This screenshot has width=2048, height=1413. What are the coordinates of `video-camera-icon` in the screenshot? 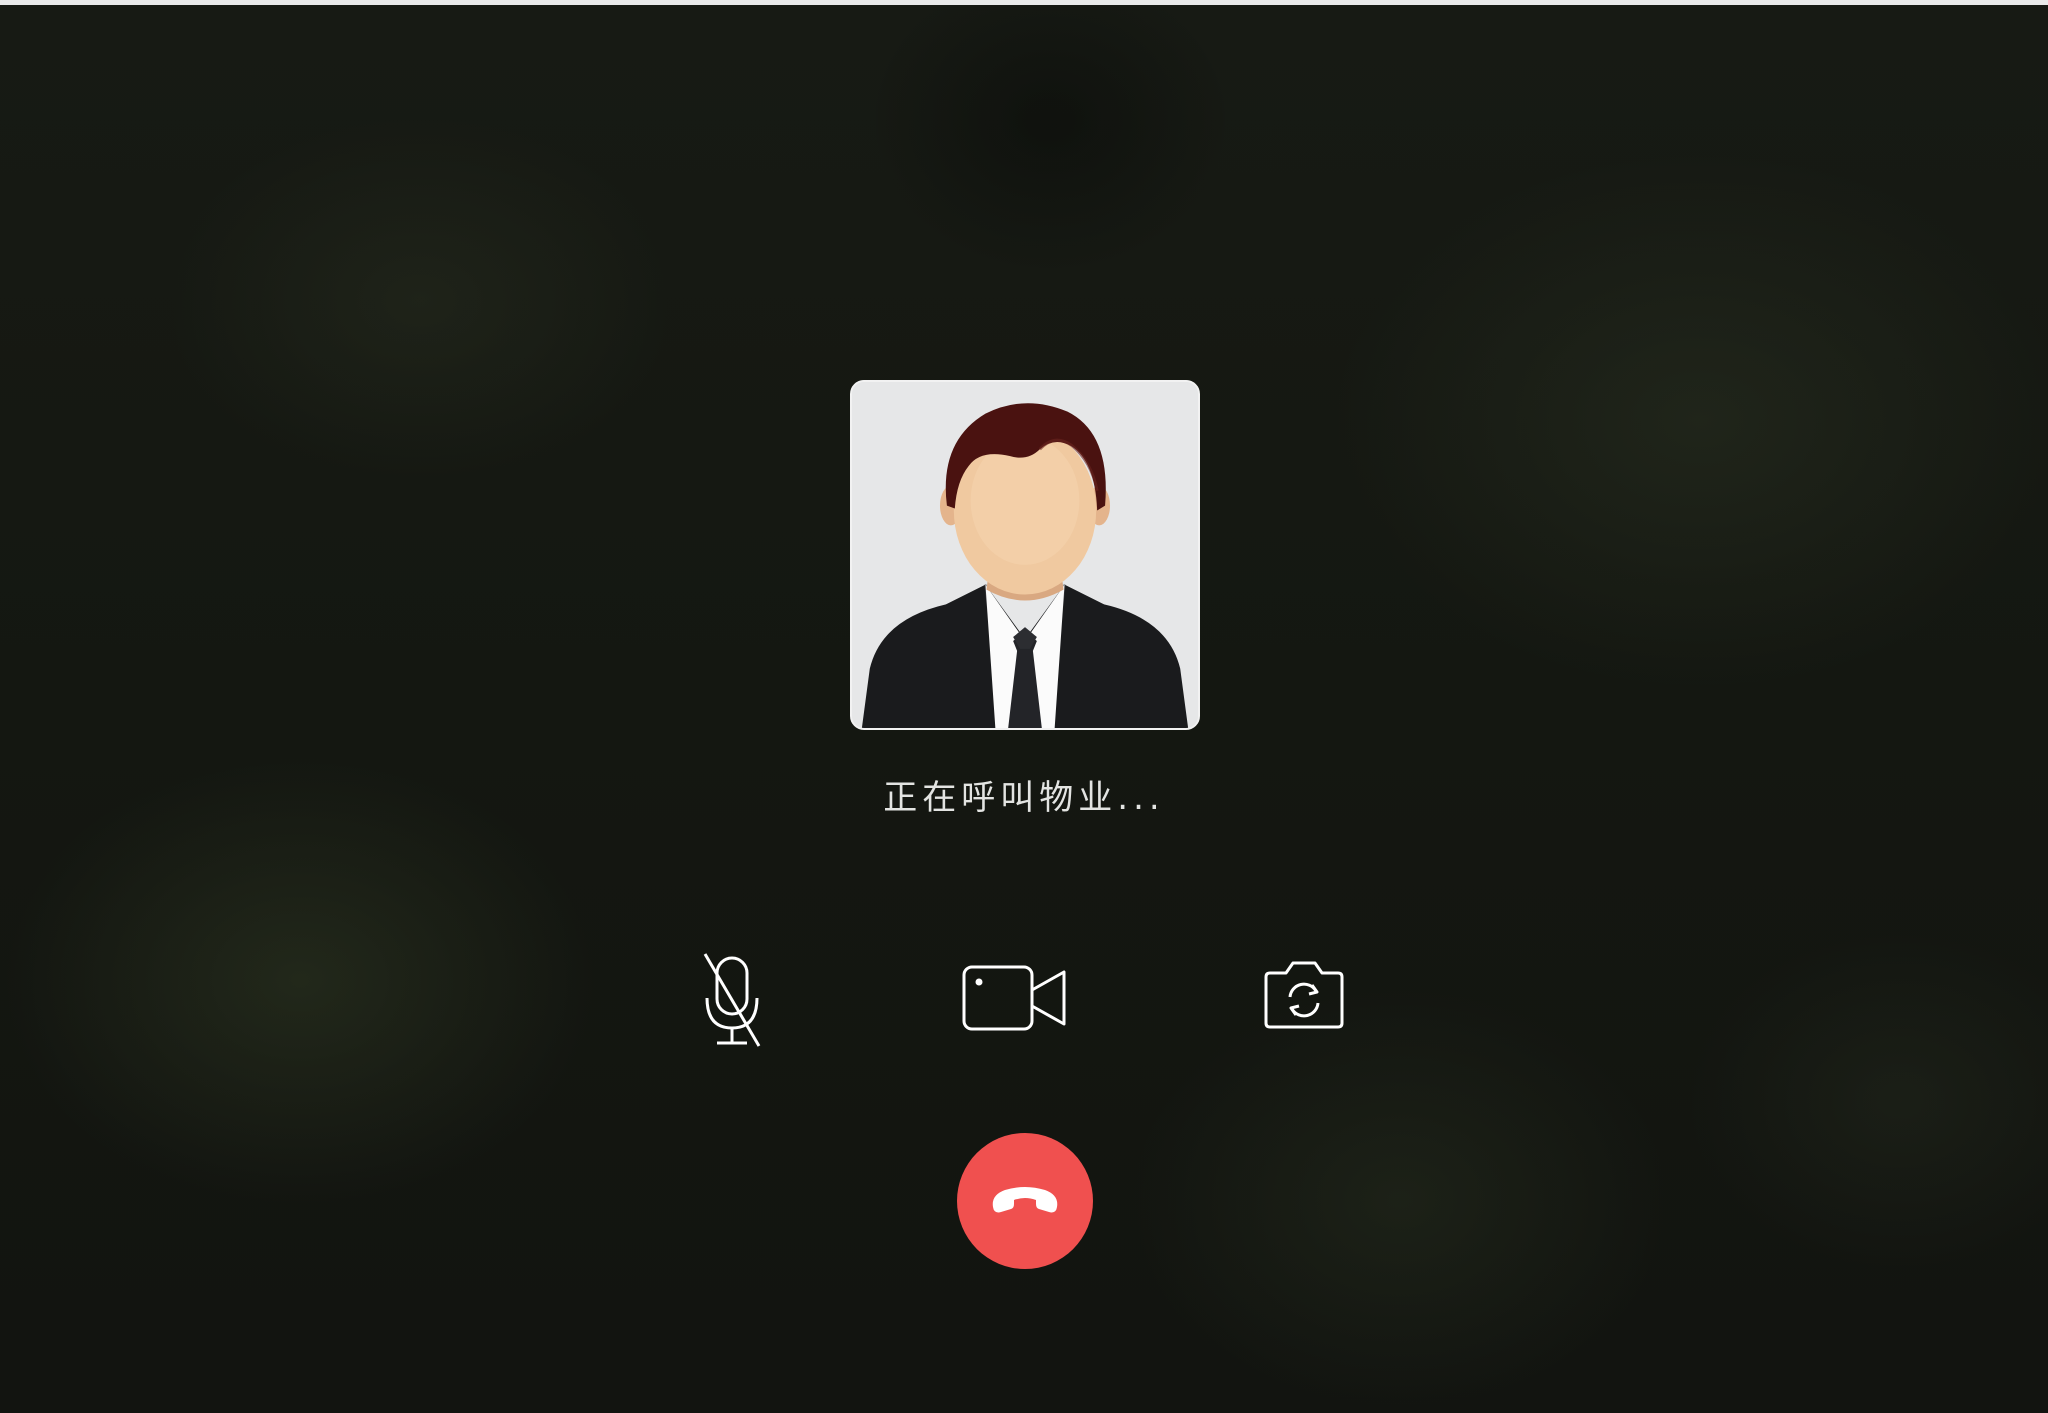 It's located at (1014, 998).